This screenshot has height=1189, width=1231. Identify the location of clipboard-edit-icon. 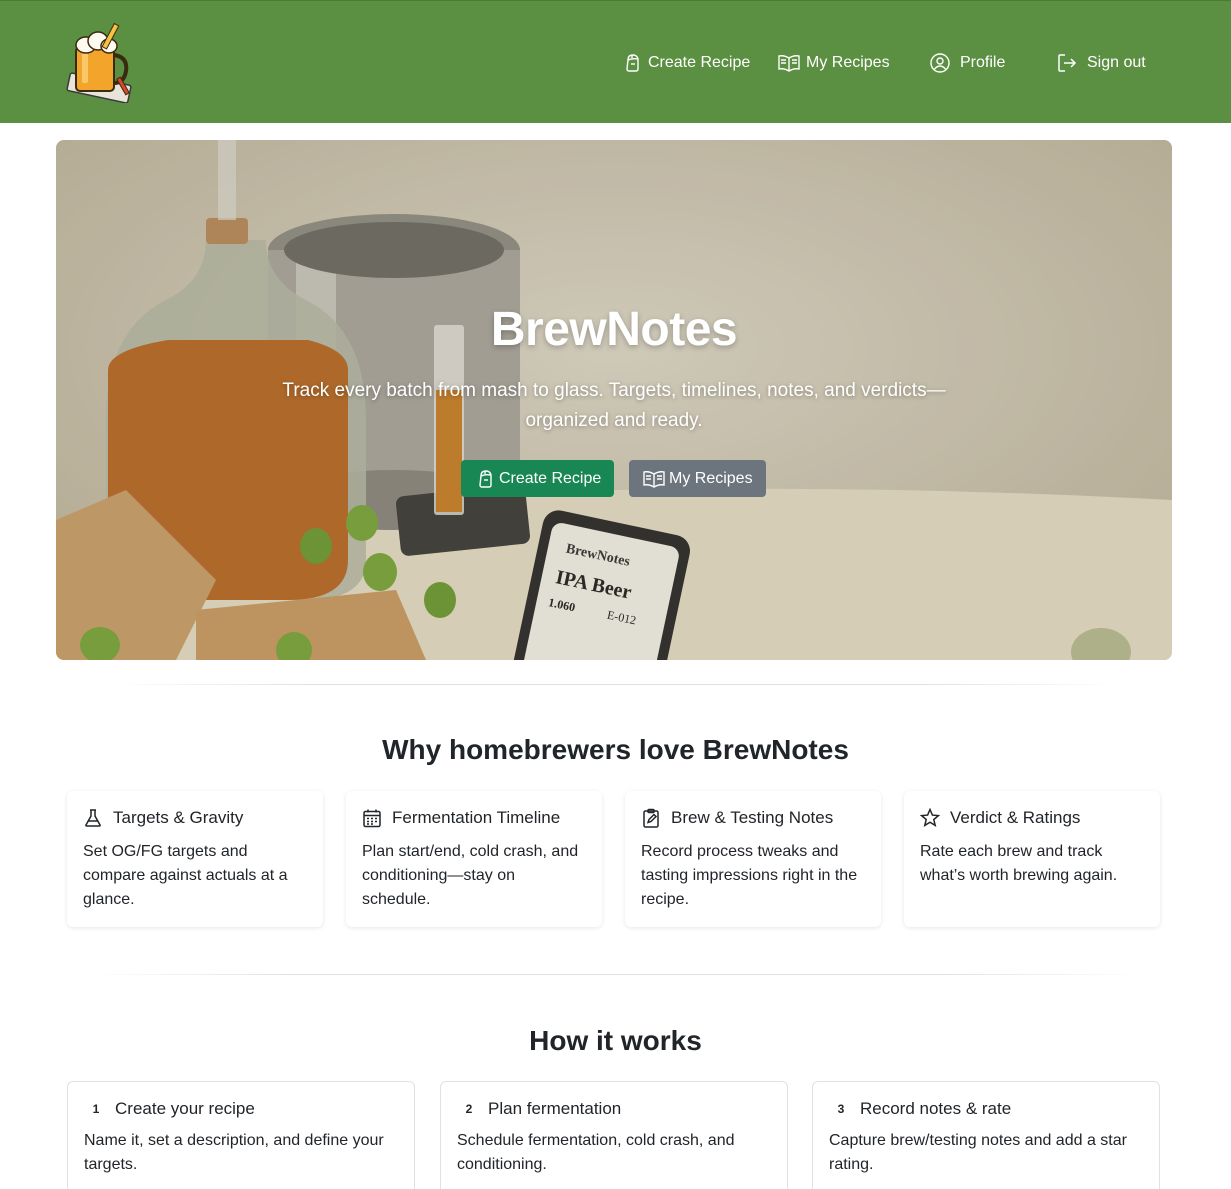
(651, 818).